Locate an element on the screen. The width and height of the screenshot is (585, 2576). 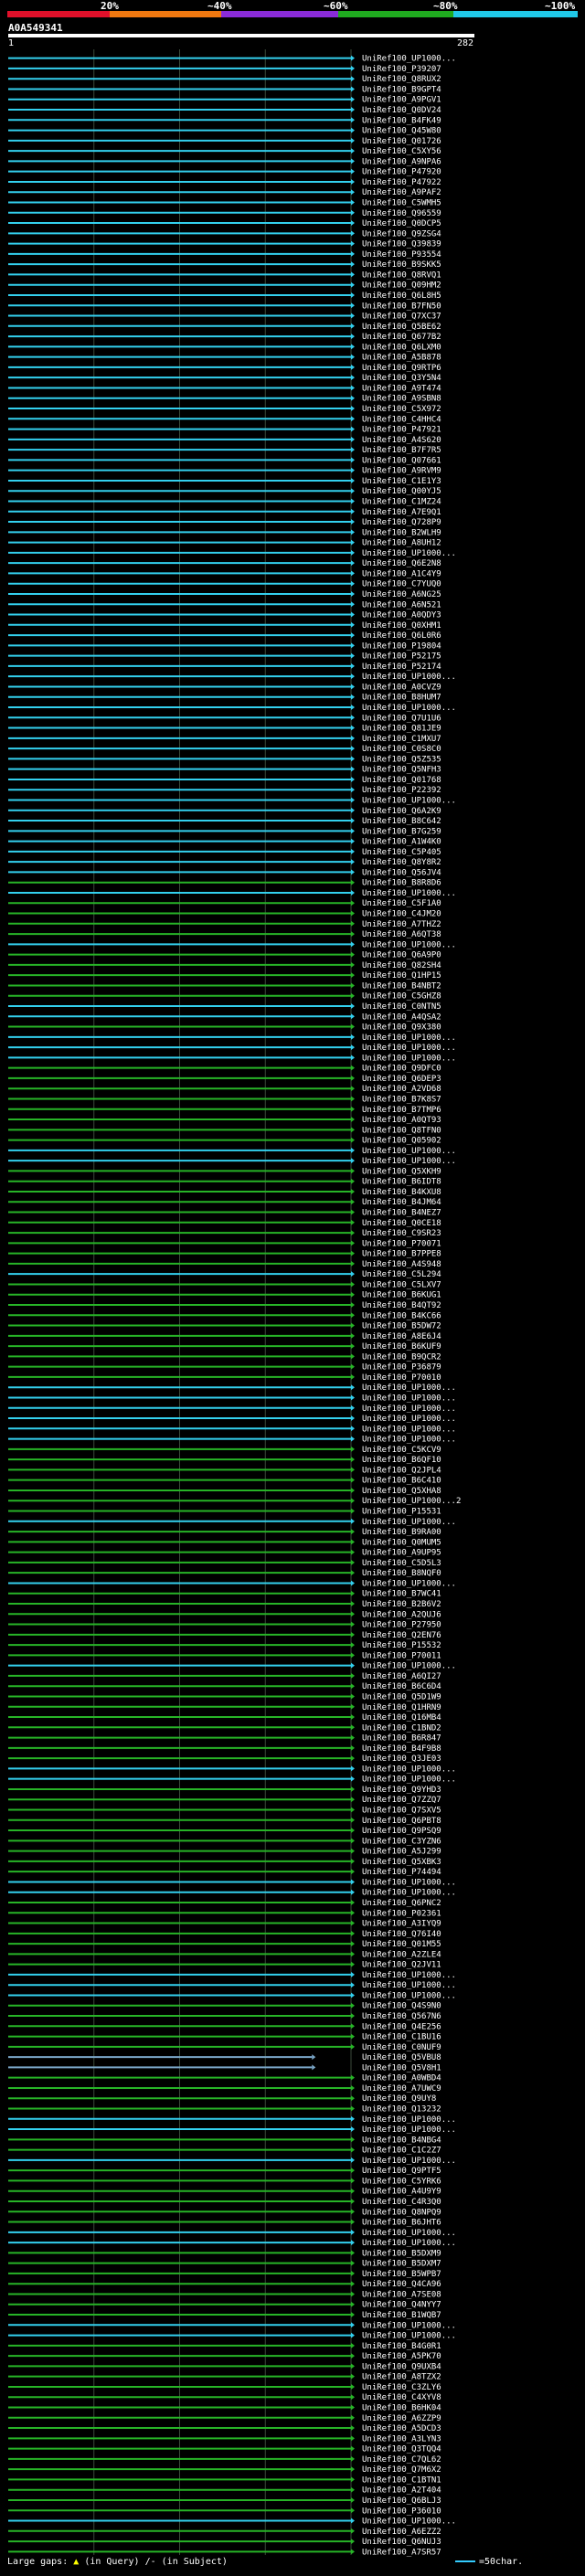
hit-label: UniRef100_C1BU16 is located at coordinates (401, 2037).